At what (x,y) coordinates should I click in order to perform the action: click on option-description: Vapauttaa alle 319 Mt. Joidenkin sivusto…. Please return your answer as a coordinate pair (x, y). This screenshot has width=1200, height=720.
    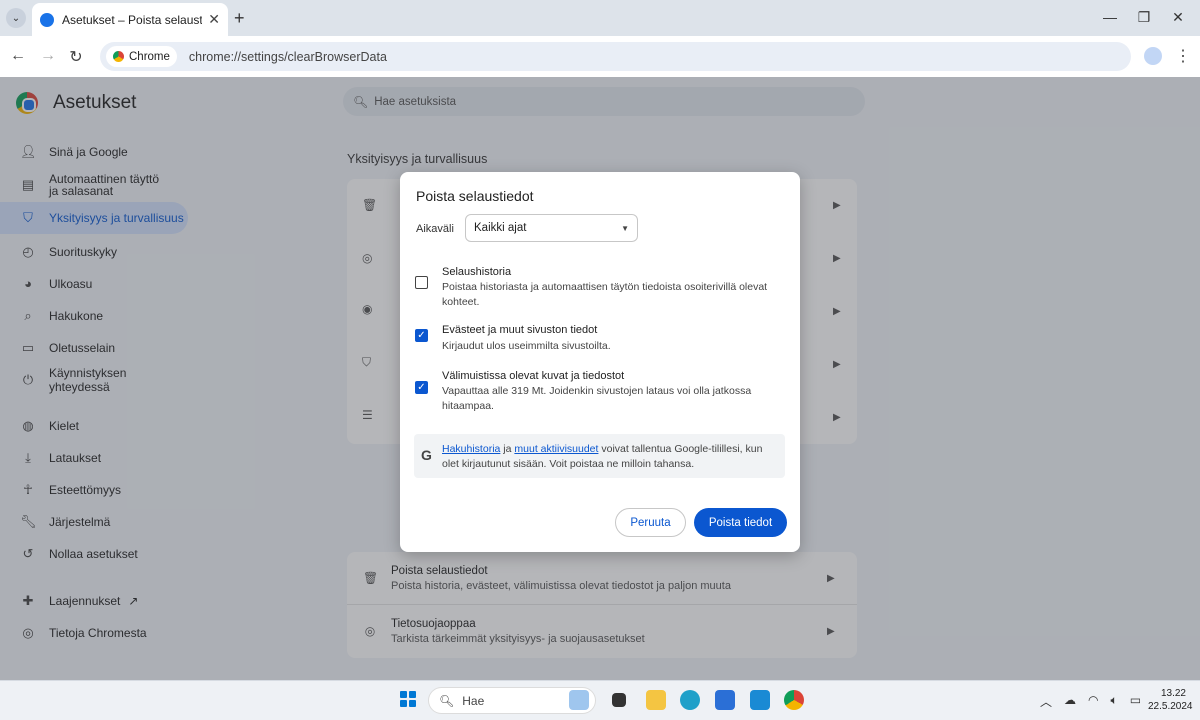
    Looking at the image, I should click on (597, 398).